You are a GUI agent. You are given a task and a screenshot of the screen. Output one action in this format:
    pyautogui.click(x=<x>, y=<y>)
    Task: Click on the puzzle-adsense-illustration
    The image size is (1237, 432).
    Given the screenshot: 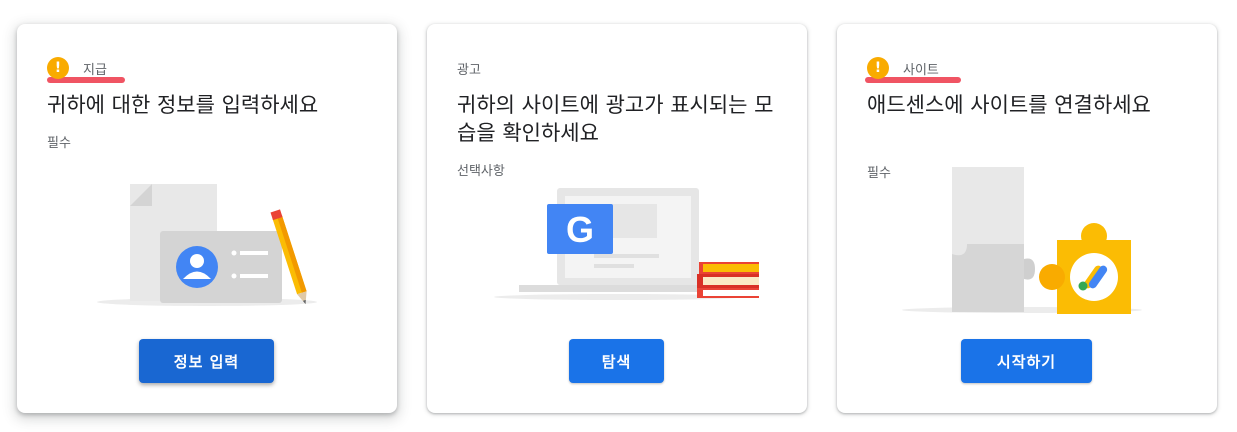 What is the action you would take?
    pyautogui.click(x=1022, y=240)
    